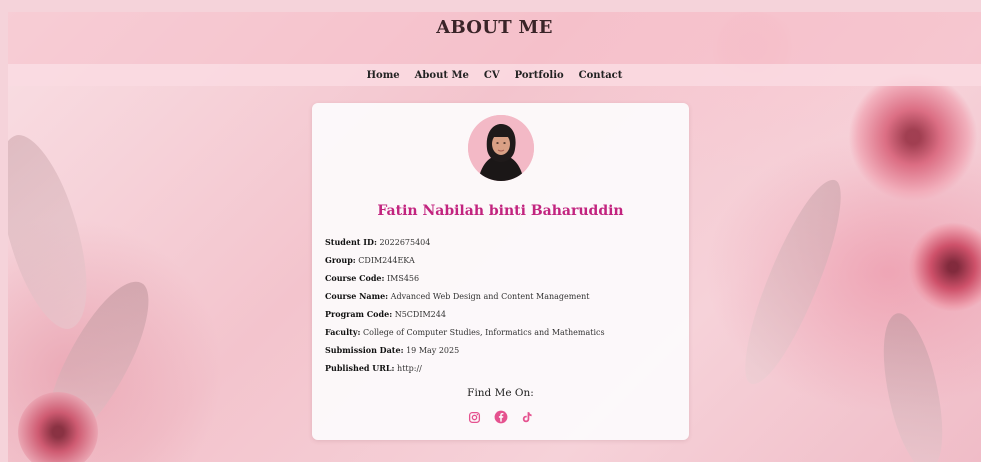 The image size is (981, 462). Describe the element at coordinates (500, 211) in the screenshot. I see `profile-name: Fatin Nabilah binti Baharuddin` at that location.